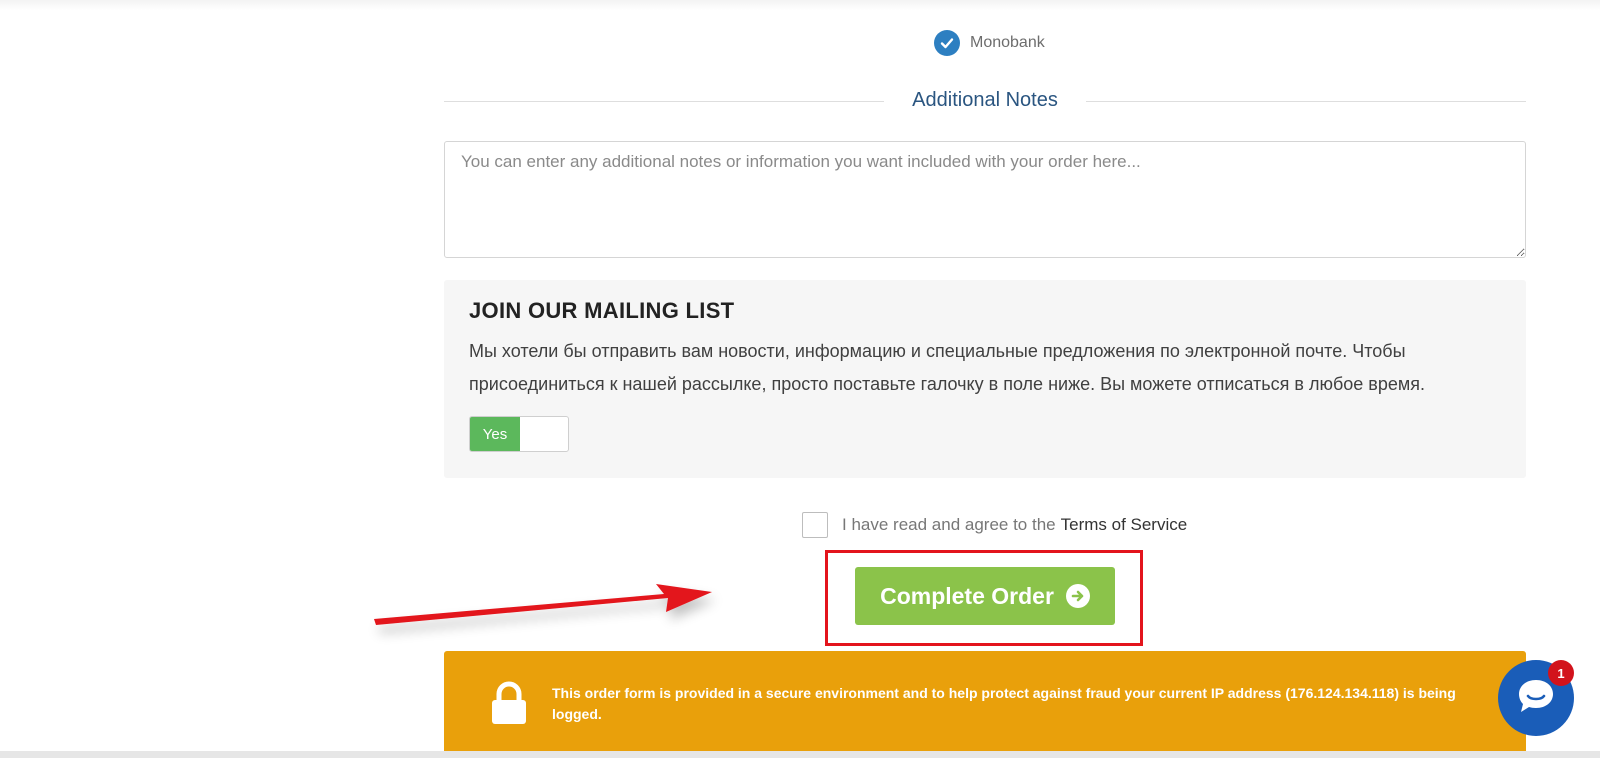 The image size is (1600, 758). Describe the element at coordinates (1536, 698) in the screenshot. I see `chat-bubble-icon` at that location.